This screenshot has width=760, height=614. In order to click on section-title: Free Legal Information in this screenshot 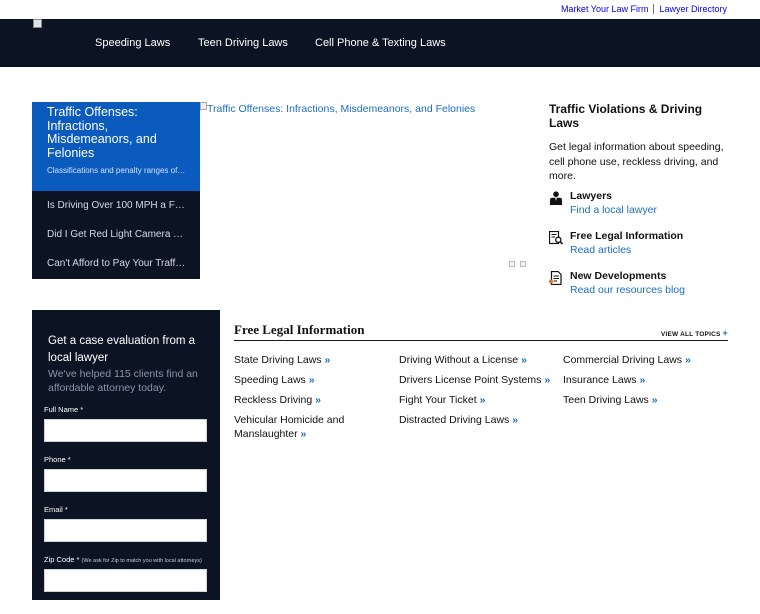, I will do `click(299, 329)`.